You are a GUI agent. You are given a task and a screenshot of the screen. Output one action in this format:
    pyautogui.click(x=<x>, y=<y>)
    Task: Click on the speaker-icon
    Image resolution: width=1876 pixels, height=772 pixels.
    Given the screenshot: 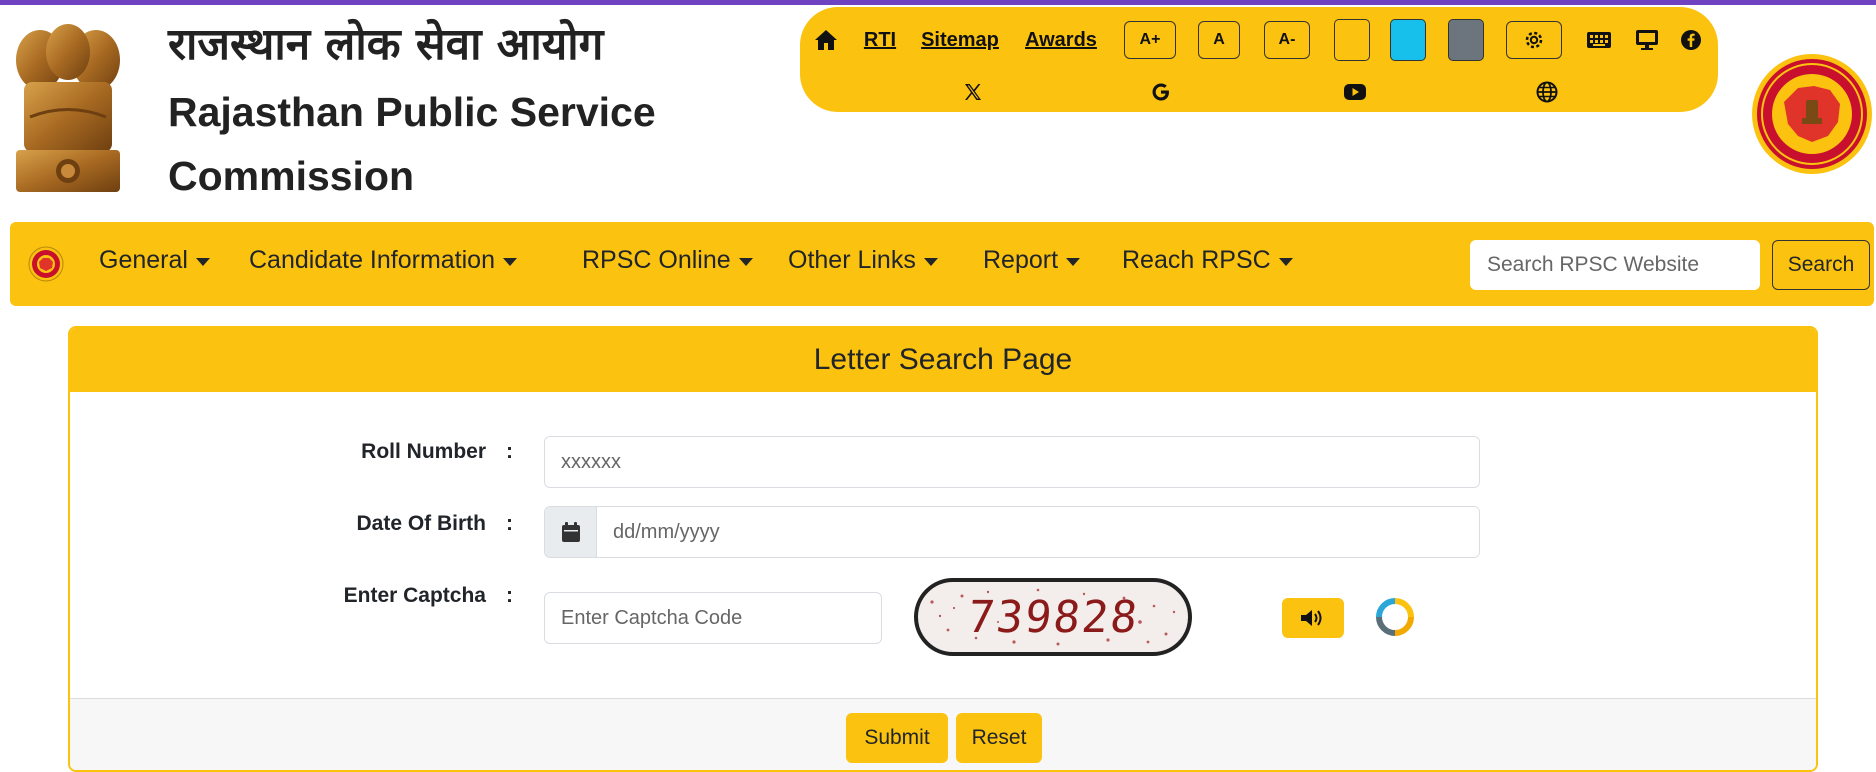 What is the action you would take?
    pyautogui.click(x=1311, y=618)
    